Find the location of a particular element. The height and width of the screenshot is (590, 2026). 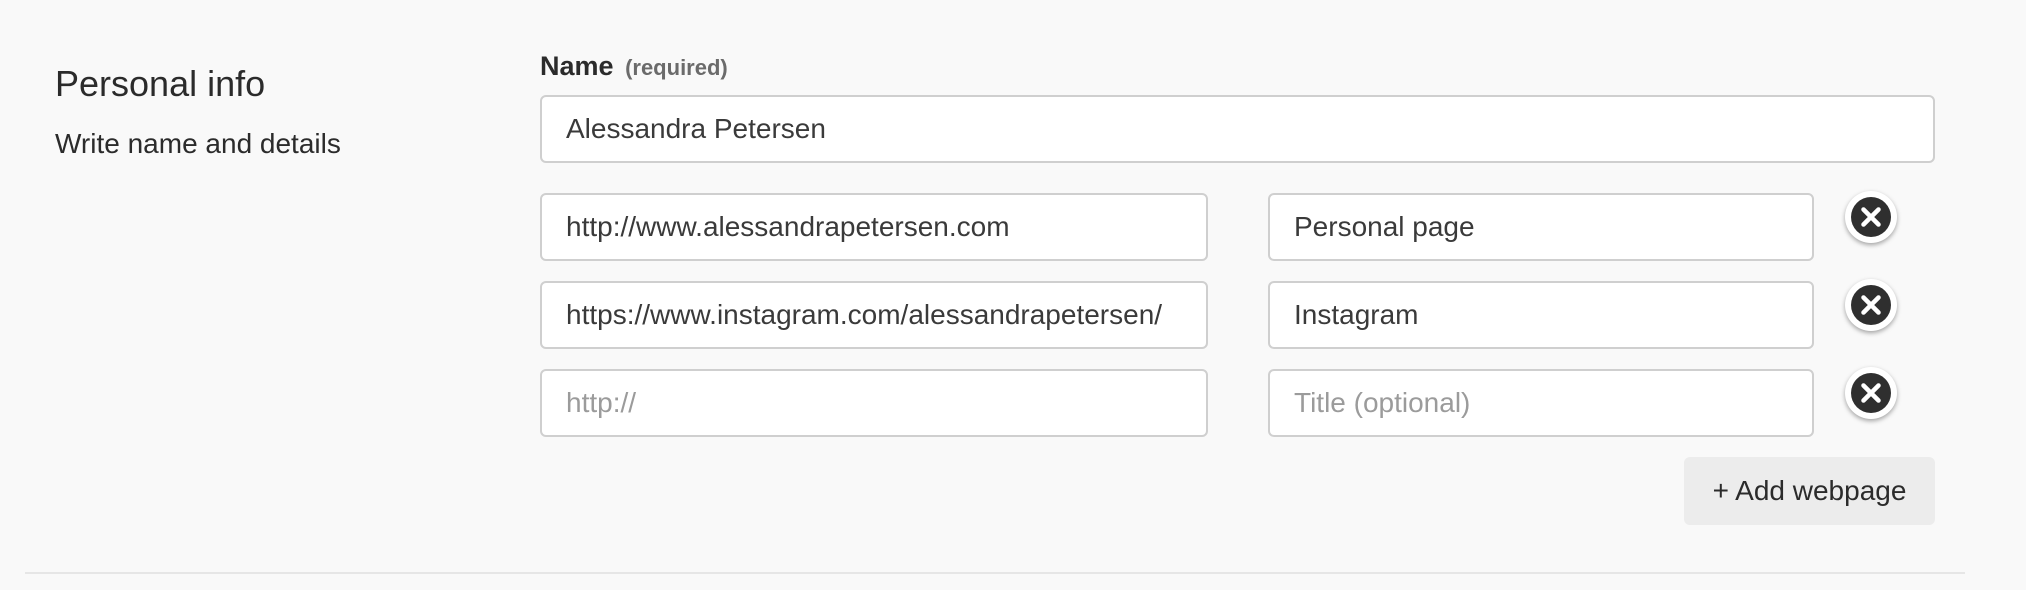

name-label-text: Name is located at coordinates (577, 66).